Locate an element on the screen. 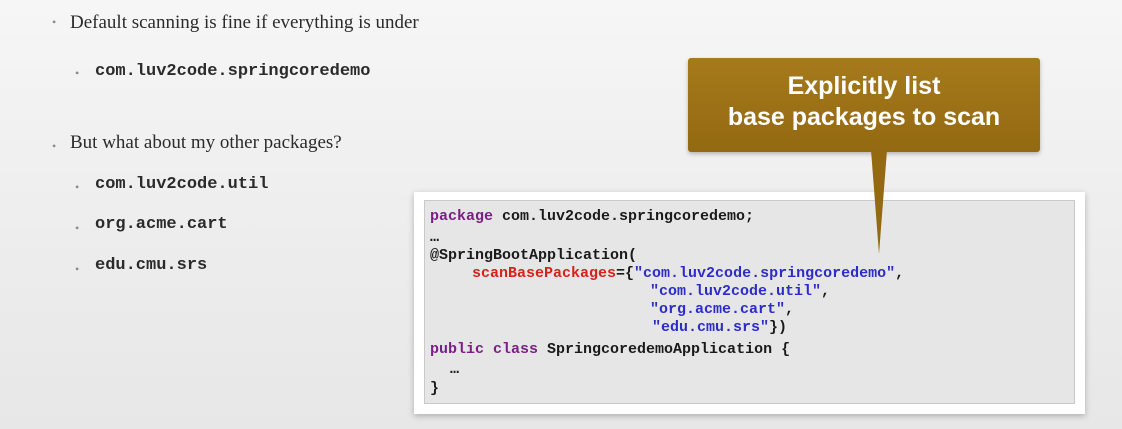 This screenshot has height=429, width=1122. code-text: com.luv2code.springcoredemo; is located at coordinates (624, 216).